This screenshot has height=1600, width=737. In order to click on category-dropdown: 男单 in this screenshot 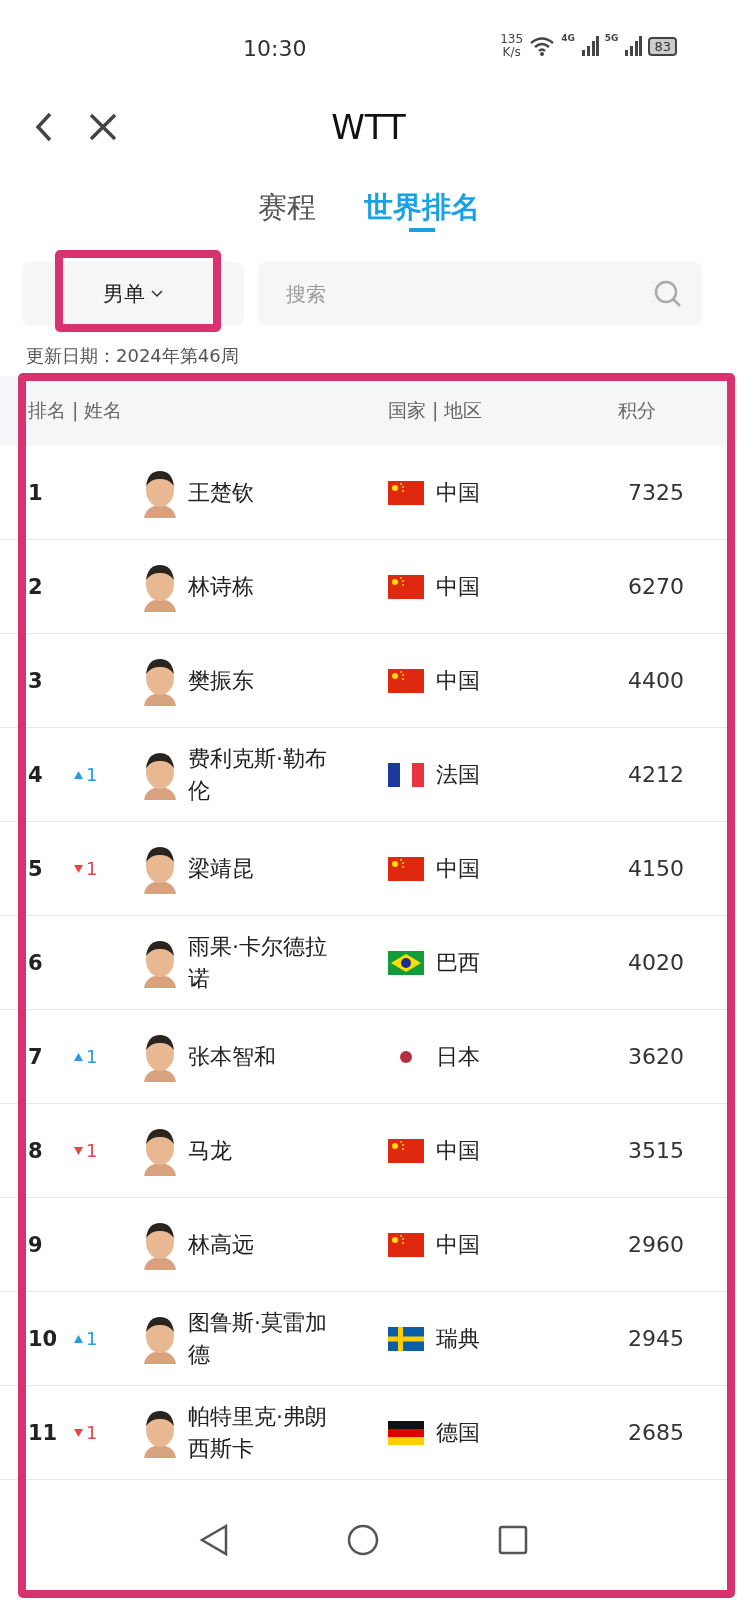, I will do `click(133, 294)`.